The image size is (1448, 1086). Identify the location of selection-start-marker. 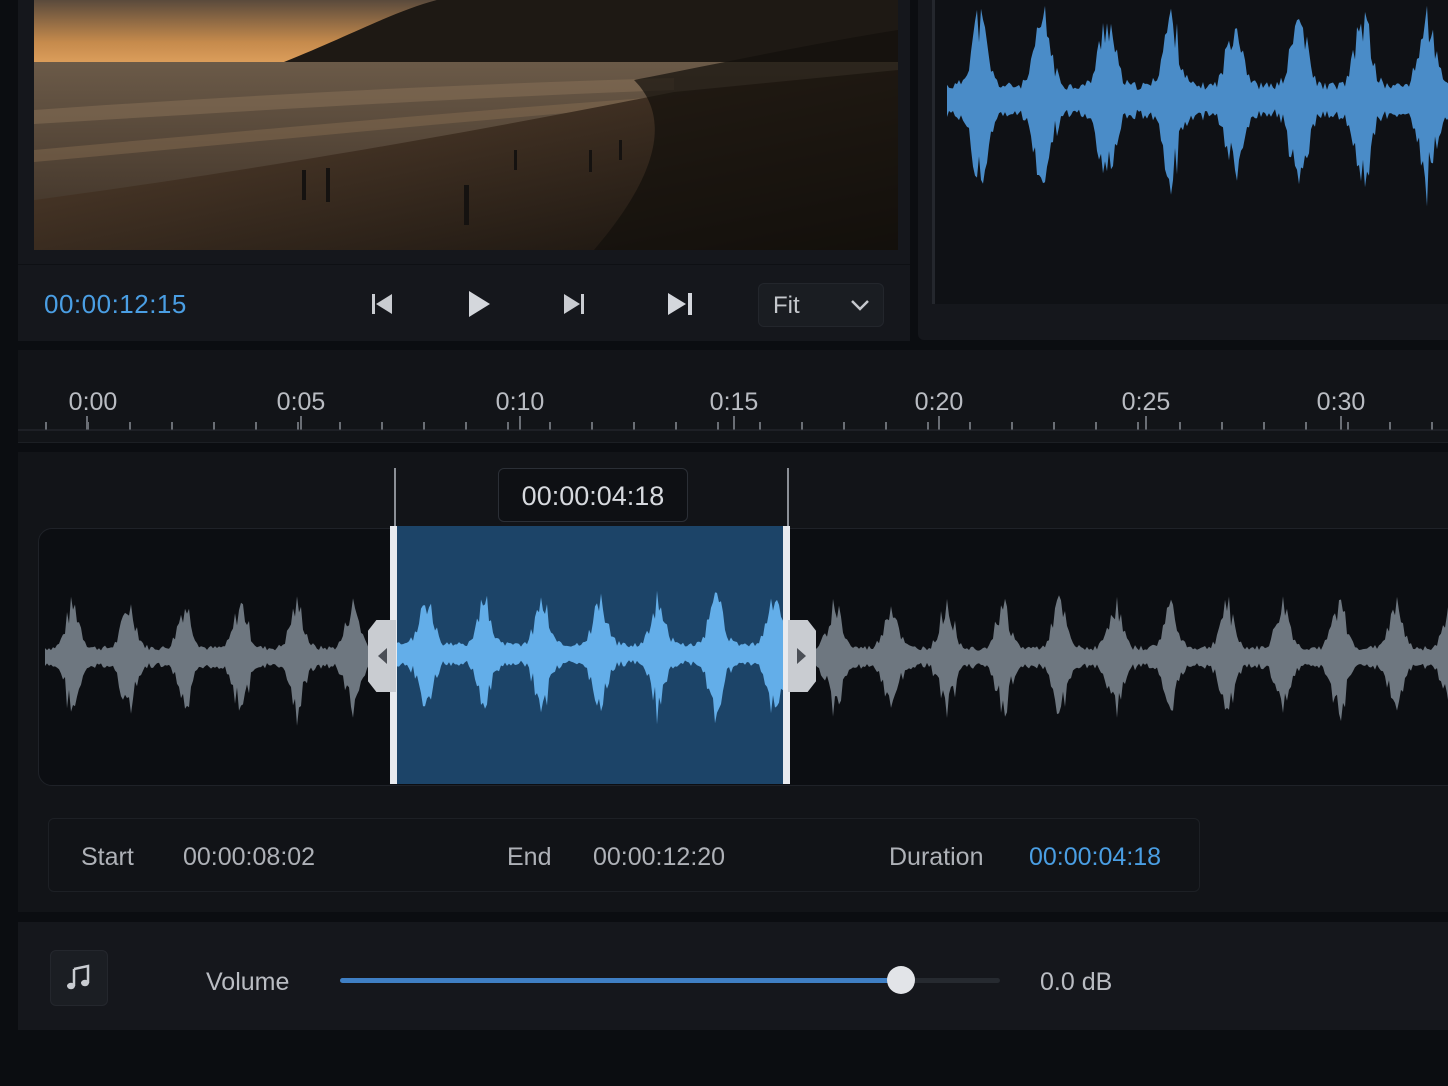
(395, 498).